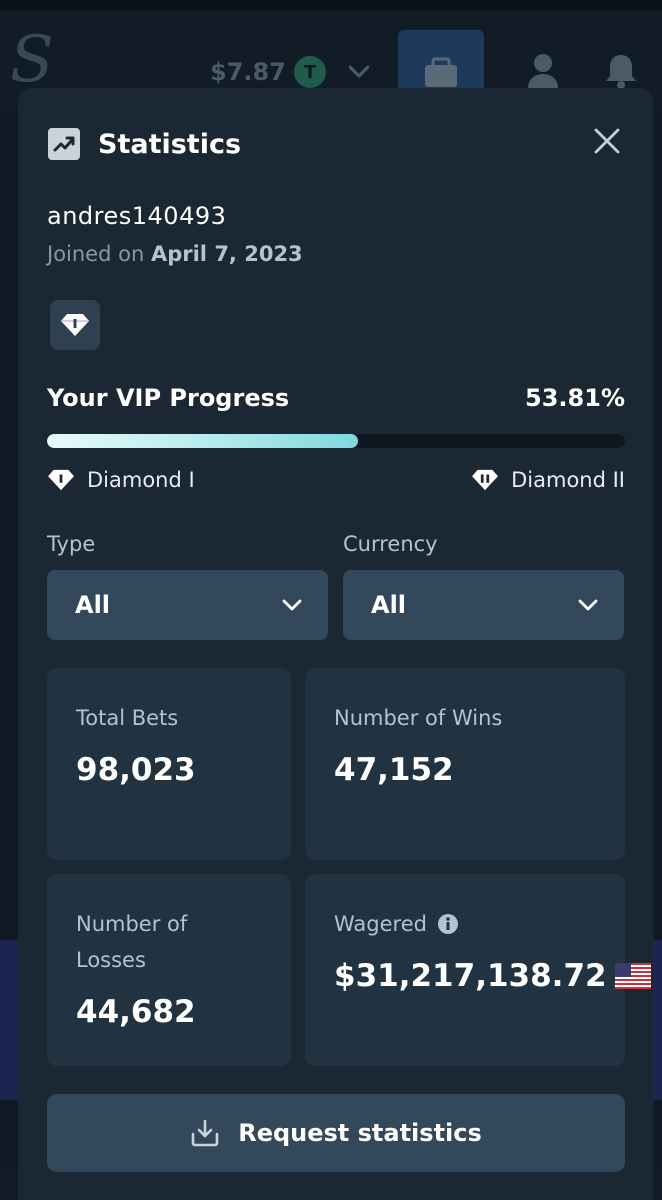 Image resolution: width=662 pixels, height=1200 pixels. Describe the element at coordinates (71, 544) in the screenshot. I see `type-label: Type` at that location.